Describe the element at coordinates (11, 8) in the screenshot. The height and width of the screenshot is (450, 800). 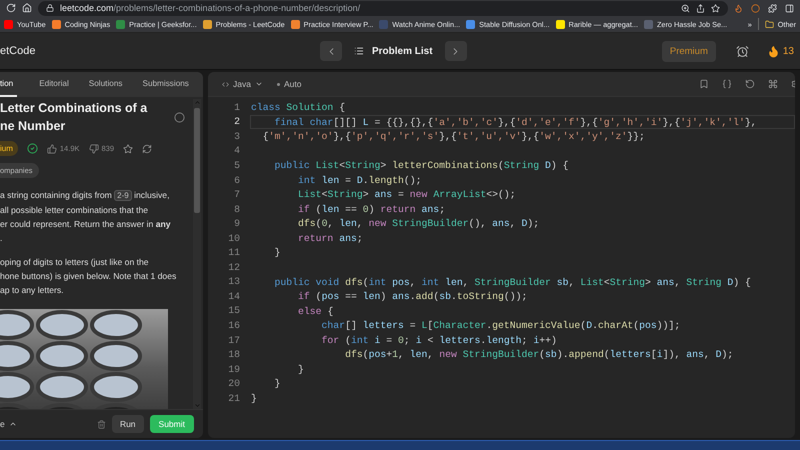
I see `reload-icon` at that location.